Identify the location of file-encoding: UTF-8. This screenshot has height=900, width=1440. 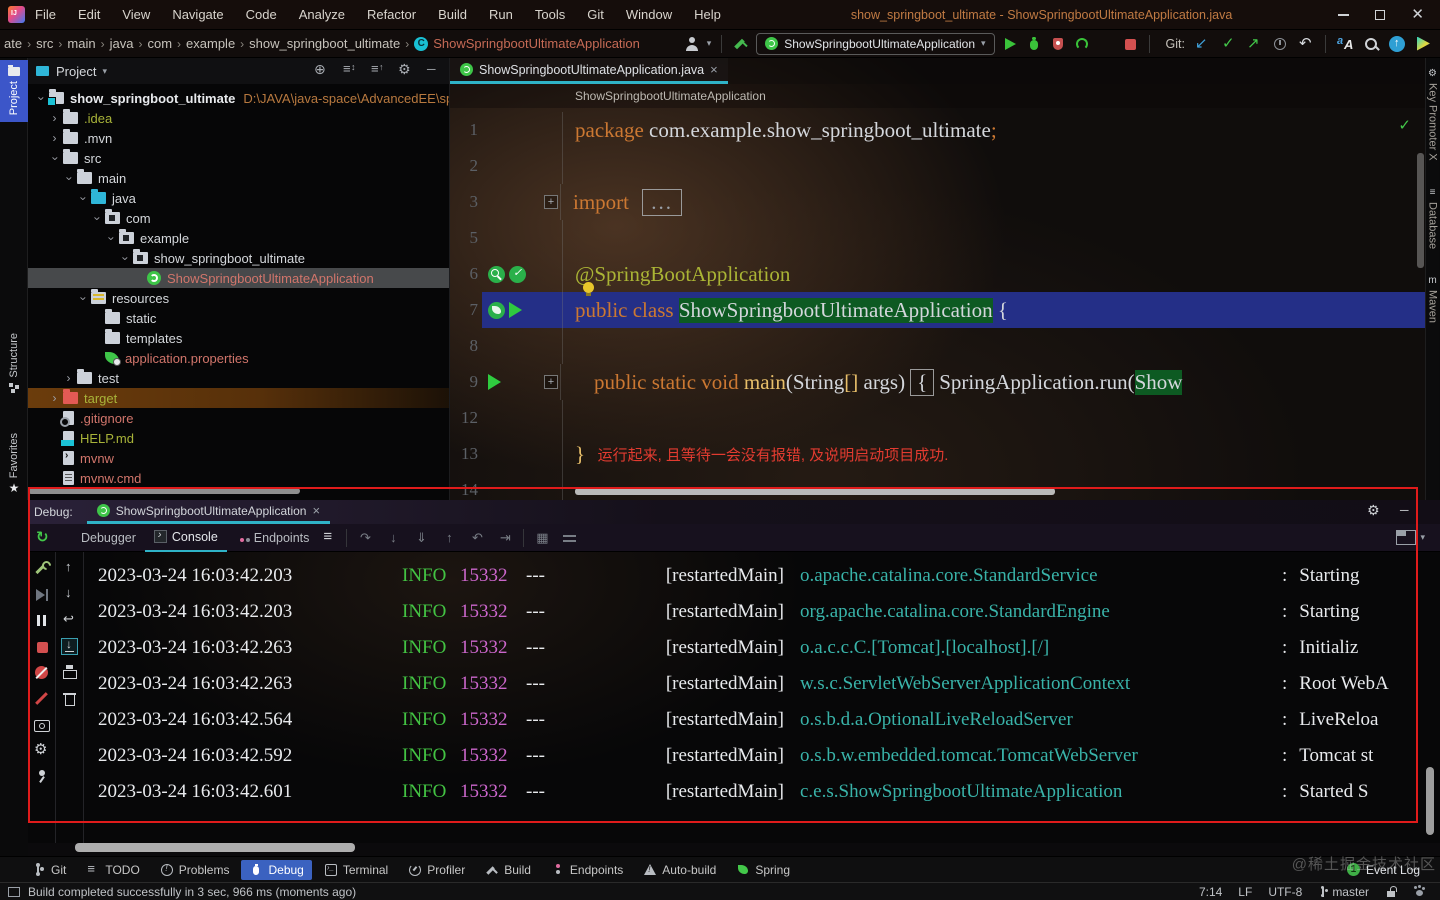
(1285, 892).